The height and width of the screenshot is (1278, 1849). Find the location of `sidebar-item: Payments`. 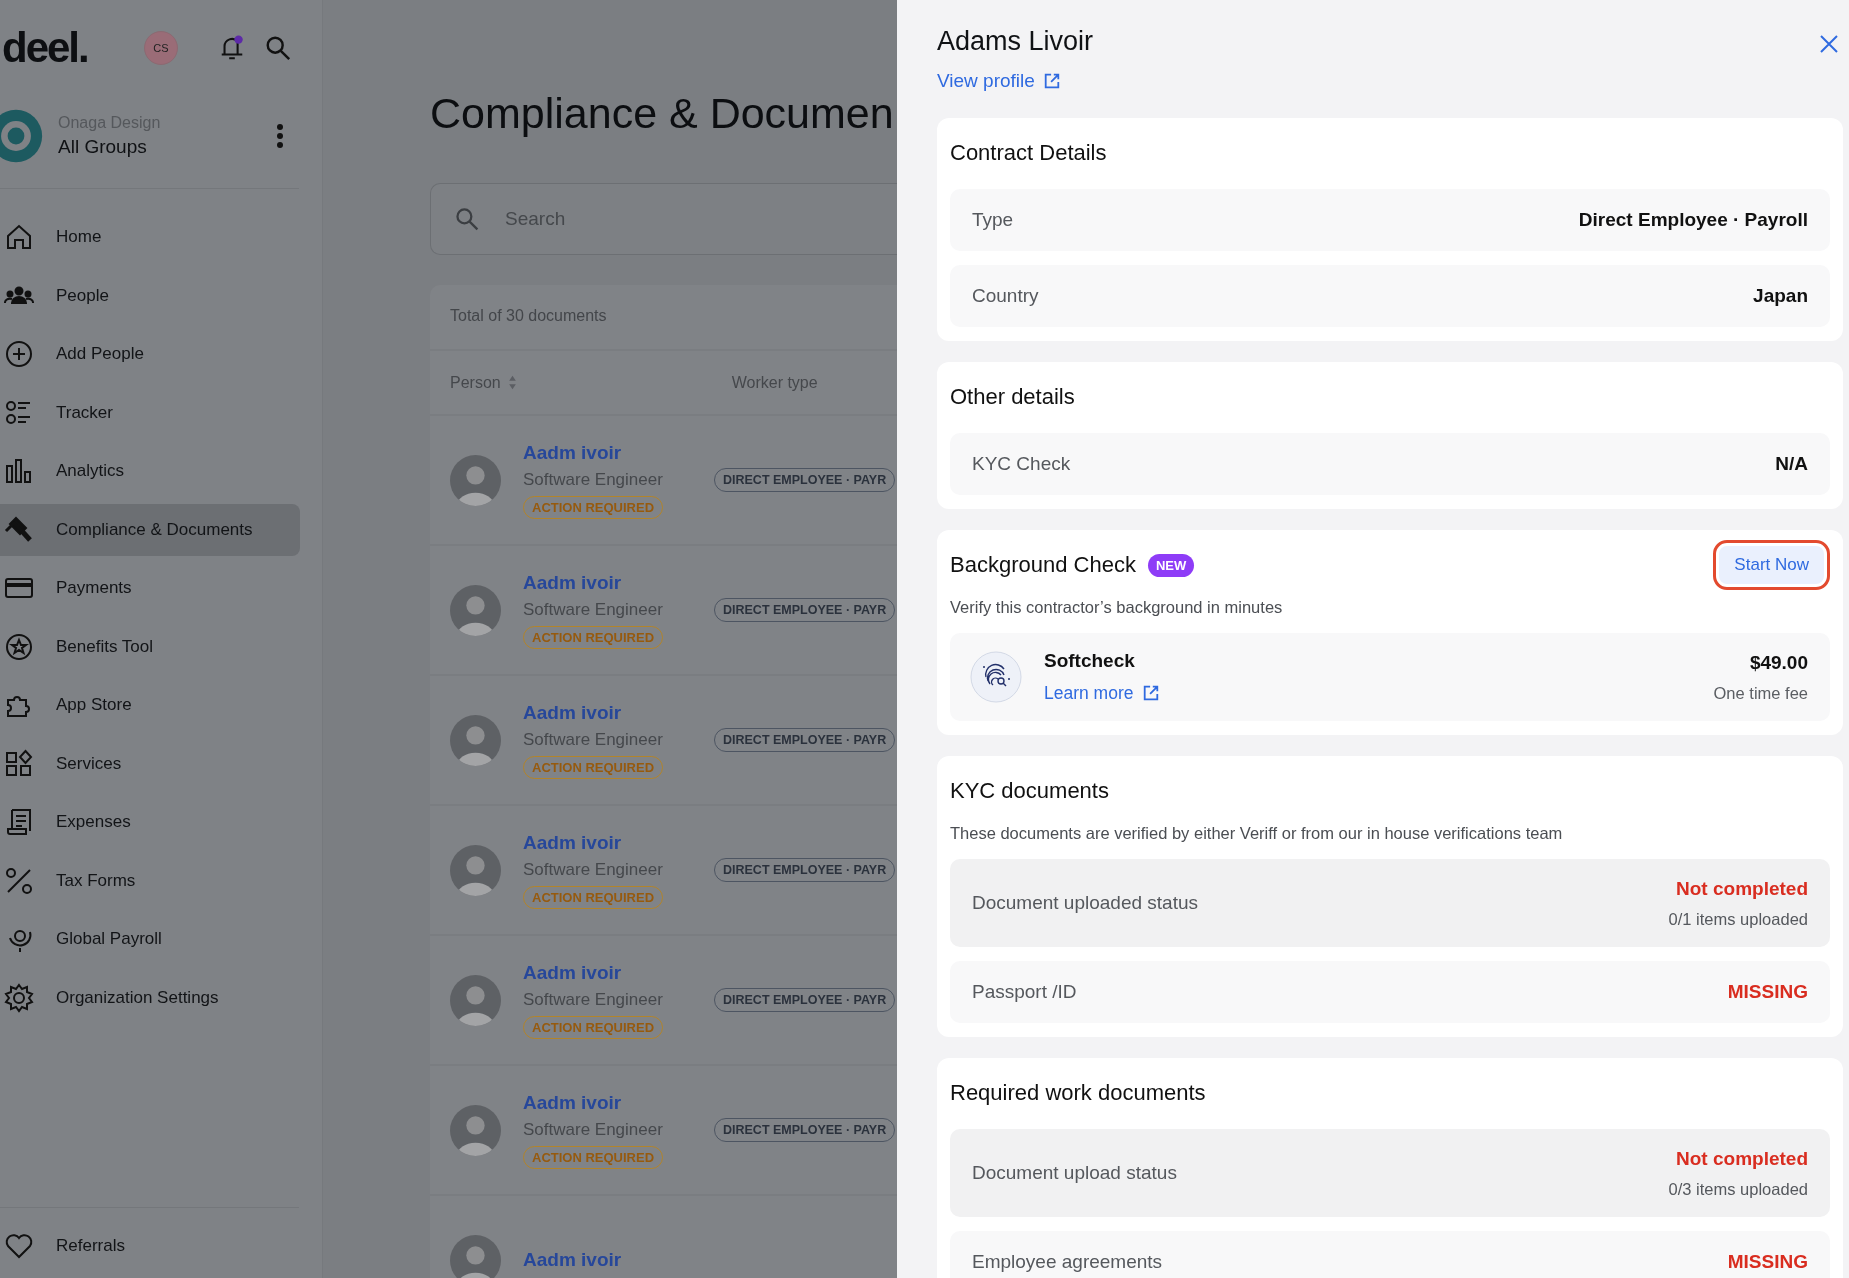

sidebar-item: Payments is located at coordinates (150, 588).